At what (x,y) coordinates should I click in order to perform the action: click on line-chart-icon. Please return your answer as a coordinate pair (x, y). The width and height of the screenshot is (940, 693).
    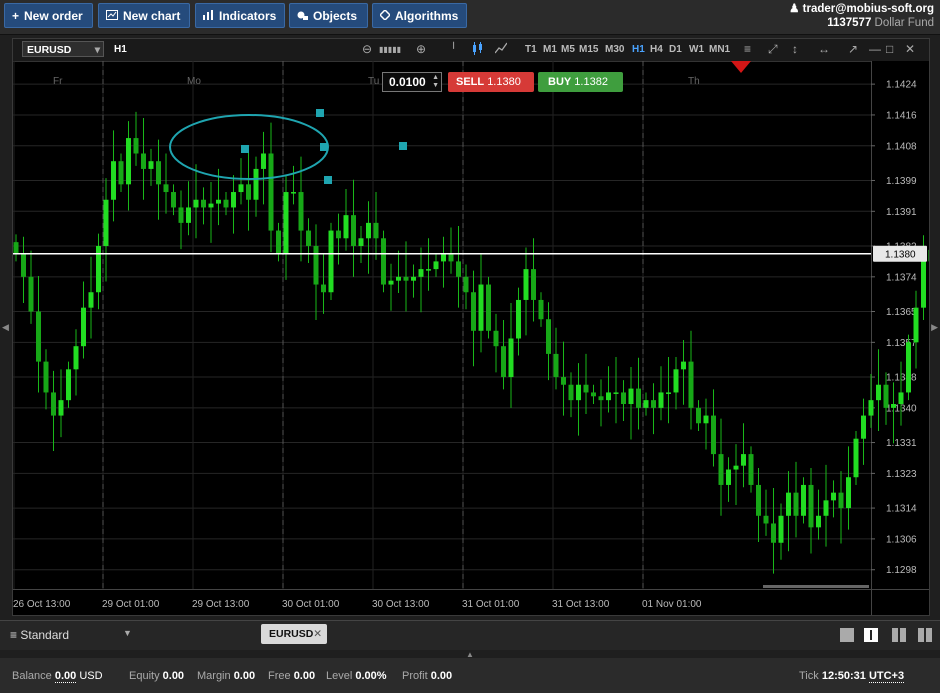
    Looking at the image, I should click on (501, 49).